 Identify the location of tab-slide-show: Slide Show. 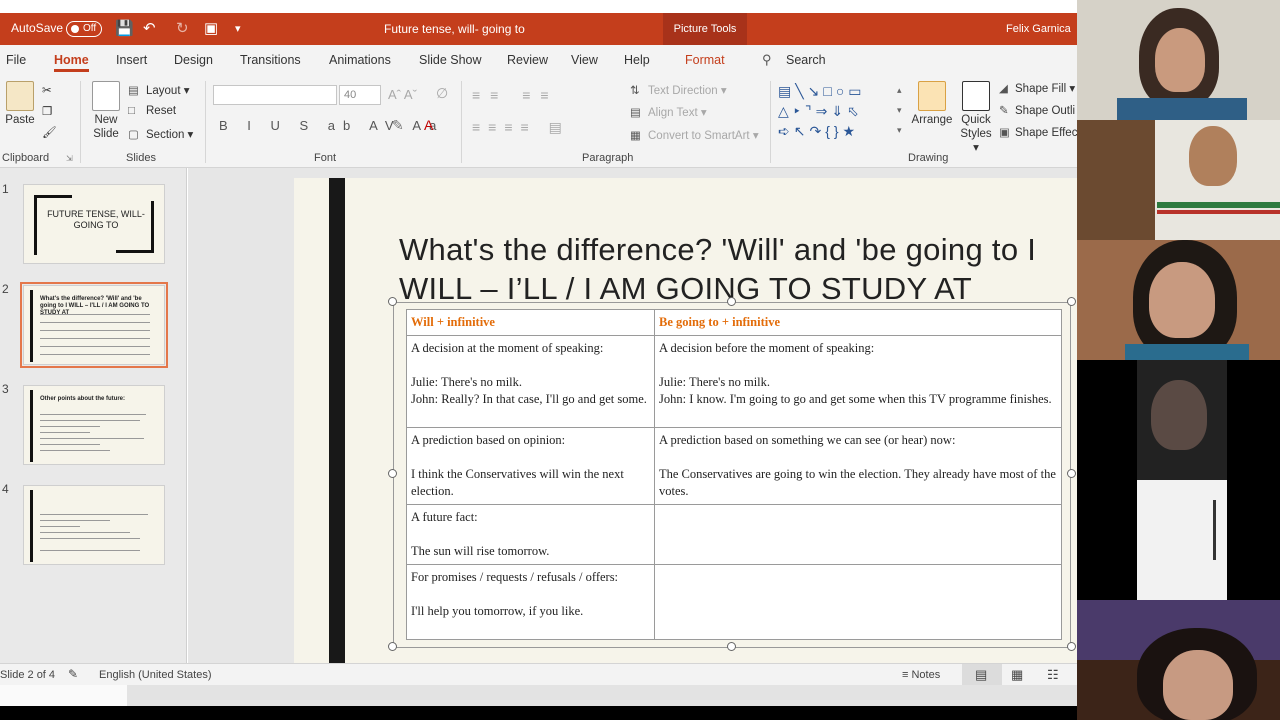
(450, 60).